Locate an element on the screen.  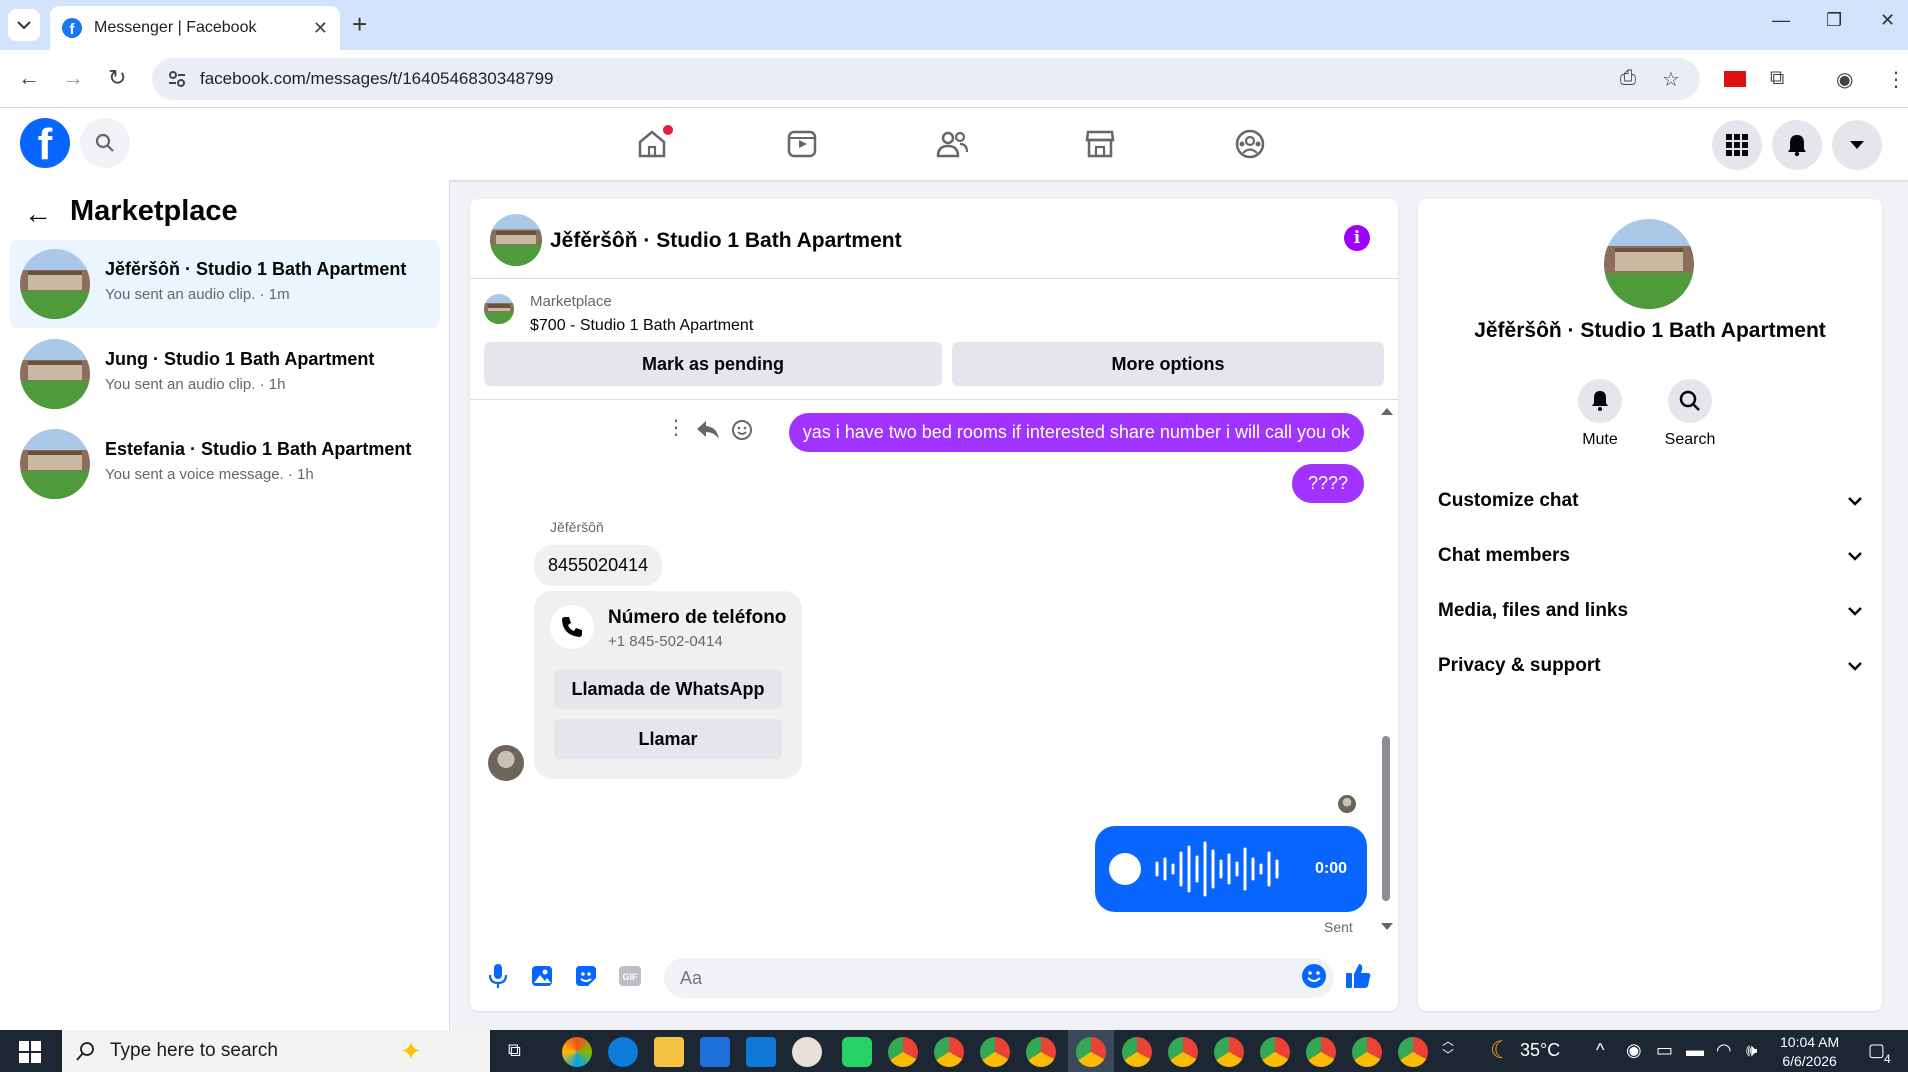
privacy-support-row: Privacy & support is located at coordinates (1650, 666).